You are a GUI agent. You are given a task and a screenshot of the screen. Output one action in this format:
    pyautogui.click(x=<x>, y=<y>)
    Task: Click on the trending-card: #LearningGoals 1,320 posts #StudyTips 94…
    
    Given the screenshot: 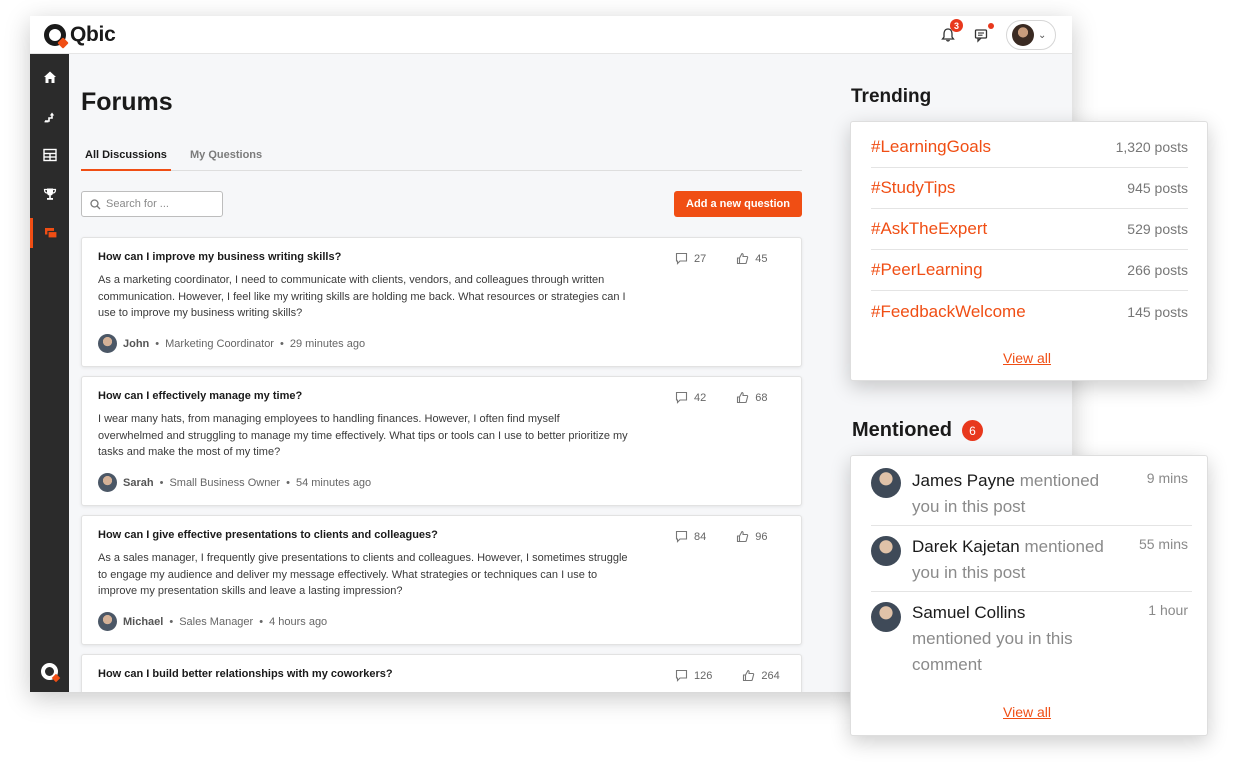 What is the action you would take?
    pyautogui.click(x=1029, y=251)
    